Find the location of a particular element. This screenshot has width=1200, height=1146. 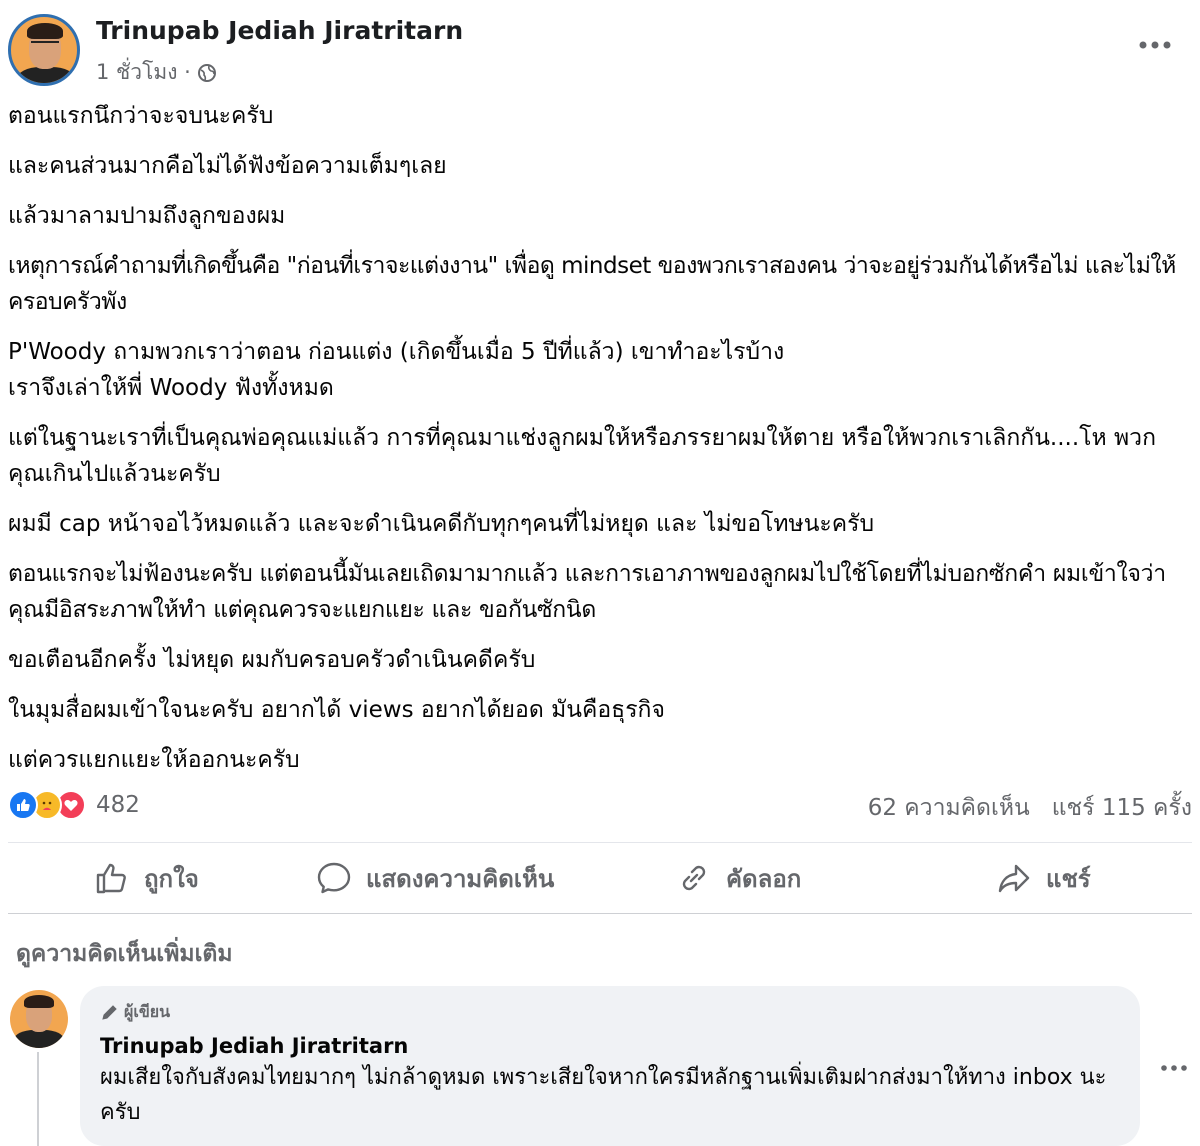

post-paragraph: ตอนแรกนึกว่าจะจบนะครับ is located at coordinates (141, 116).